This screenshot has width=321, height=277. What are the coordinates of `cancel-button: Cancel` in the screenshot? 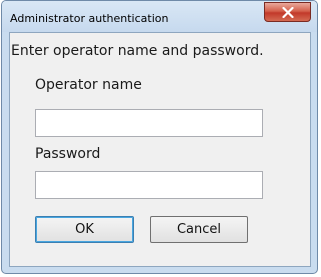 It's located at (199, 229).